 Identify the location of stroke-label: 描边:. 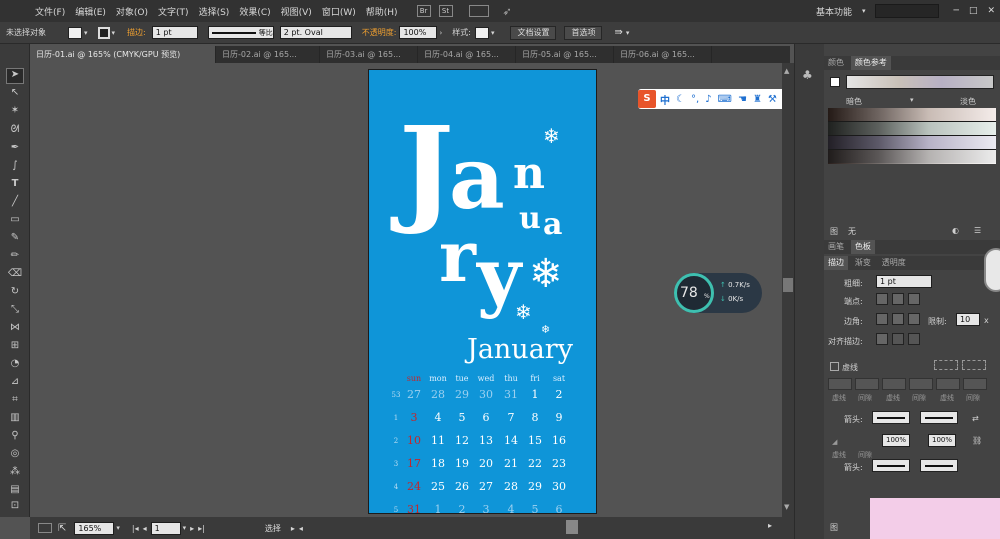
(136, 32).